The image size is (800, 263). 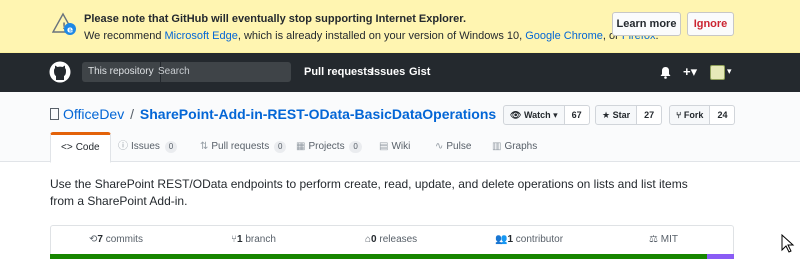 I want to click on tab-code: <> Code, so click(x=80, y=147).